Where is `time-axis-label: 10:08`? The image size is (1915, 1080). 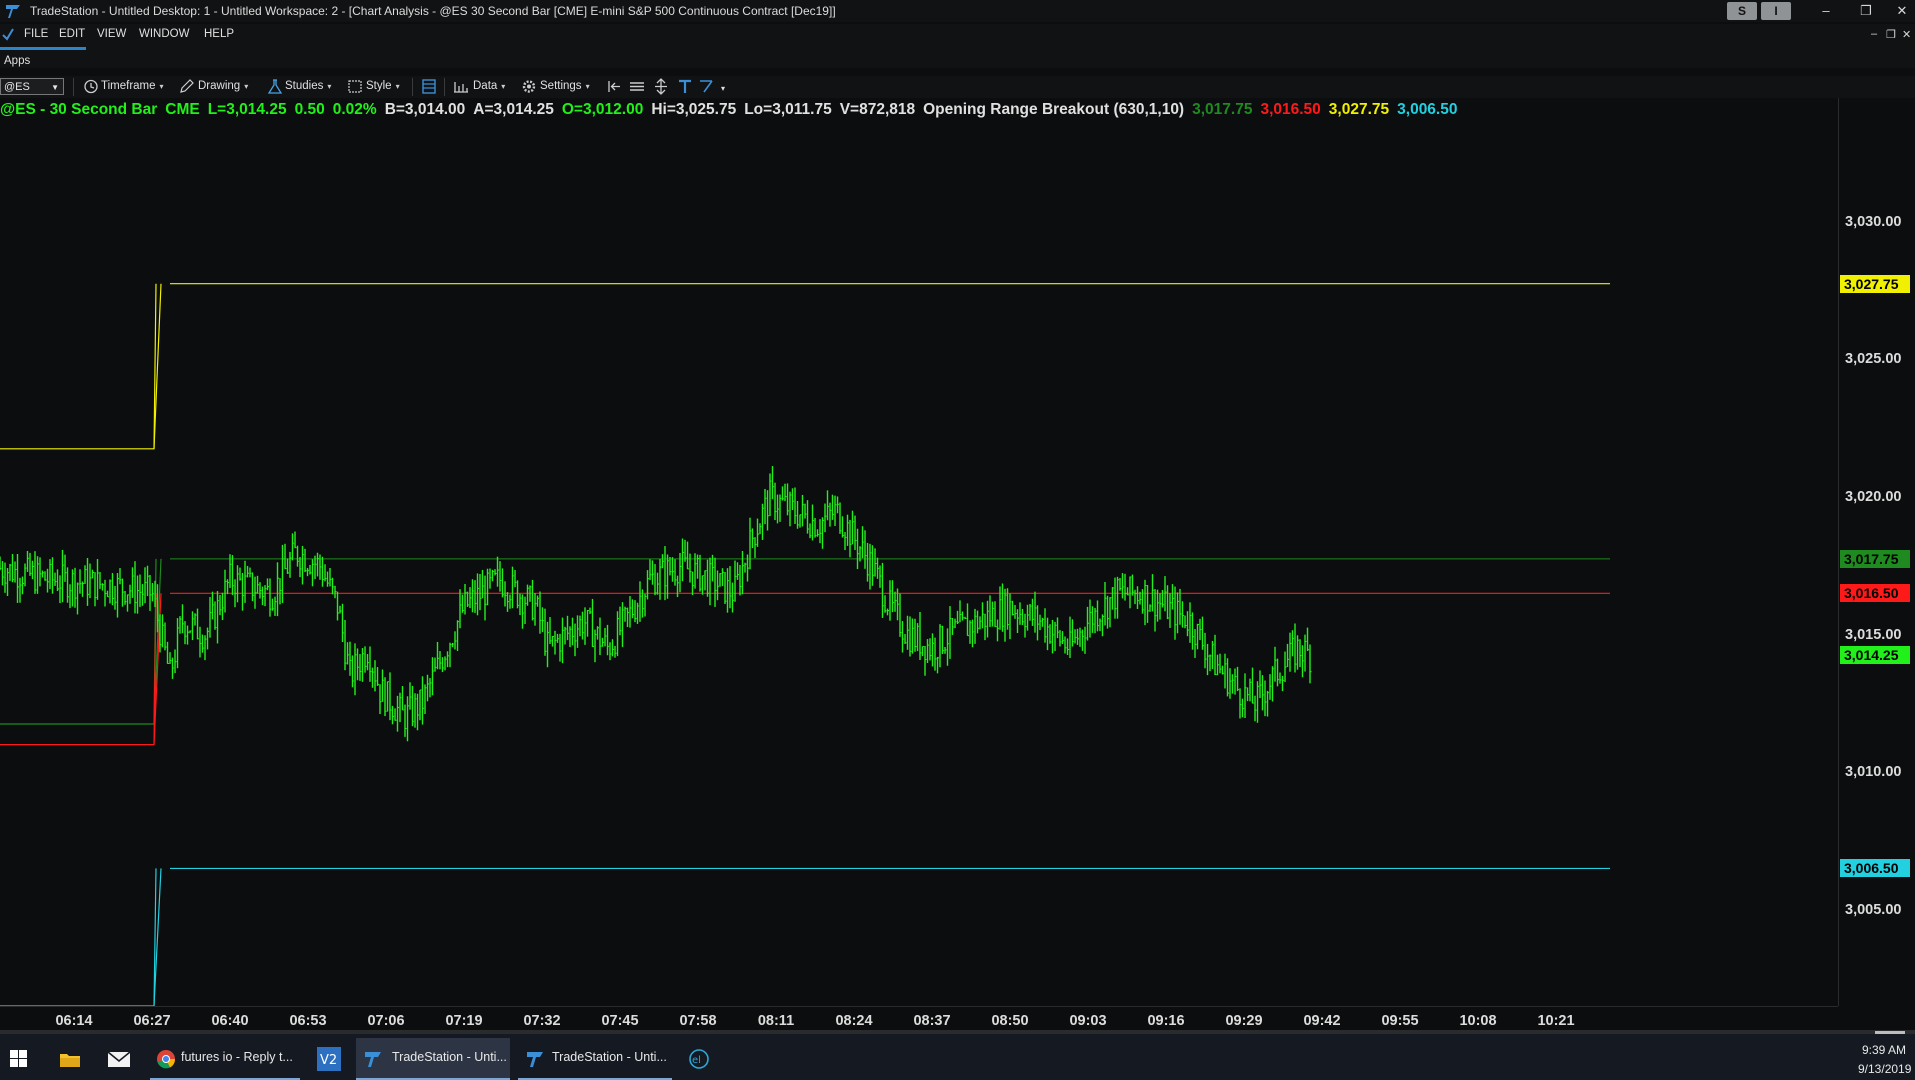 time-axis-label: 10:08 is located at coordinates (1478, 1021).